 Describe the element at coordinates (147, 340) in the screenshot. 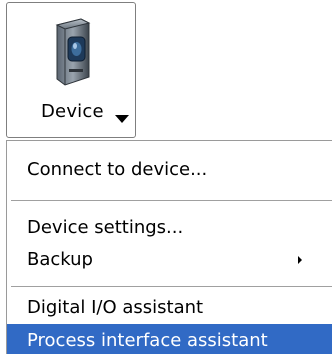

I see `menu-item-label: Process interface assistant` at that location.